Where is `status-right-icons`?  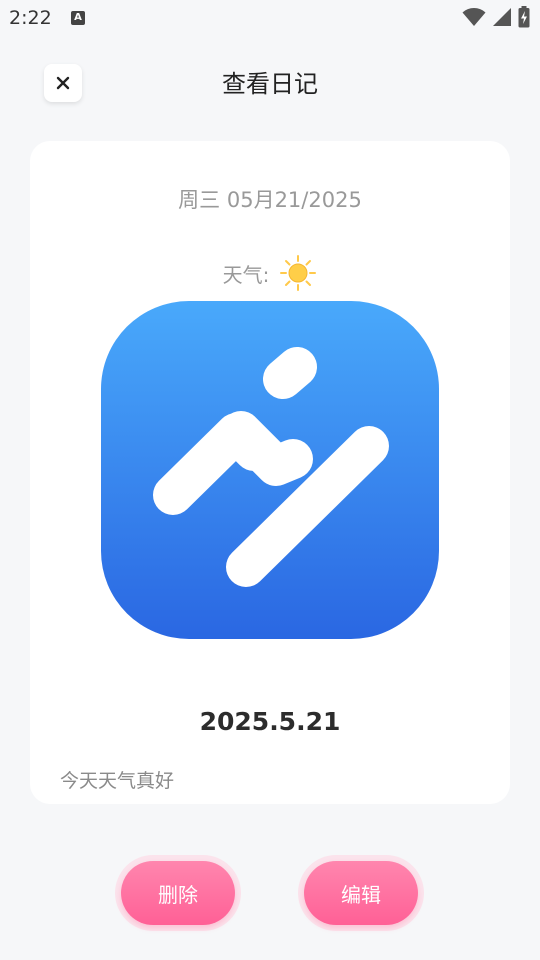 status-right-icons is located at coordinates (496, 17).